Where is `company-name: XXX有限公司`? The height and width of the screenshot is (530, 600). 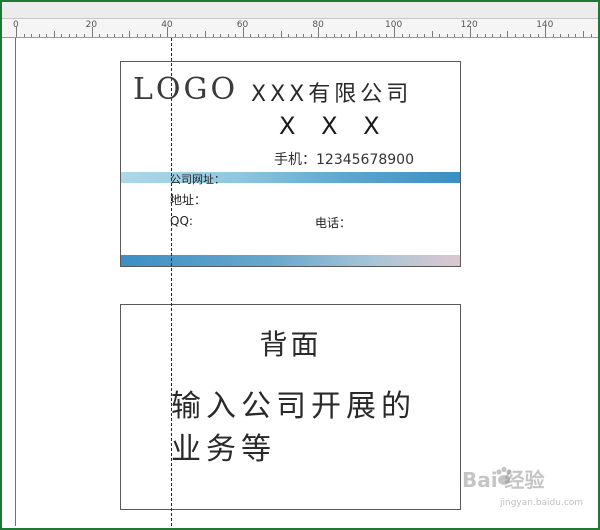
company-name: XXX有限公司 is located at coordinates (332, 94).